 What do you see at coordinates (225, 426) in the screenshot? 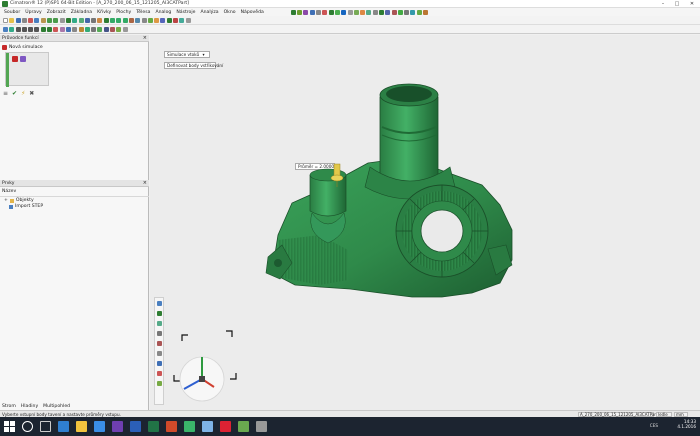
I see `acrobat-icon` at bounding box center [225, 426].